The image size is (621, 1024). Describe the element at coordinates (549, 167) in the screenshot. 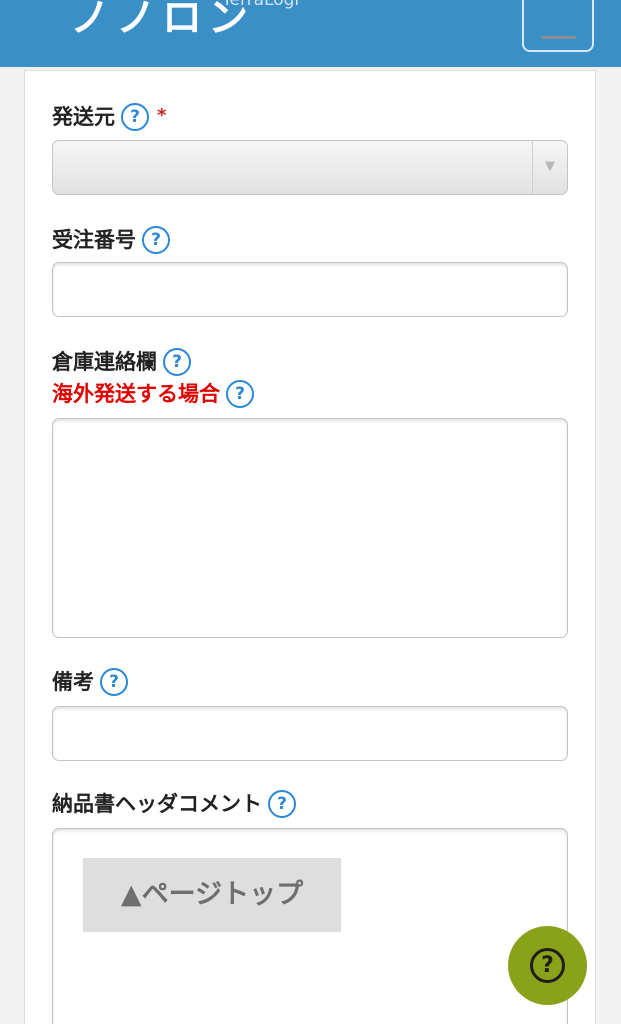

I see `triangle-down-icon: ▼` at that location.